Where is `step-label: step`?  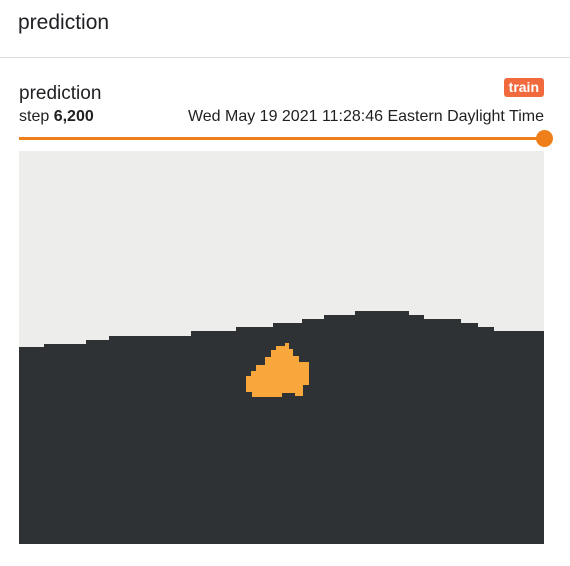 step-label: step is located at coordinates (34, 116).